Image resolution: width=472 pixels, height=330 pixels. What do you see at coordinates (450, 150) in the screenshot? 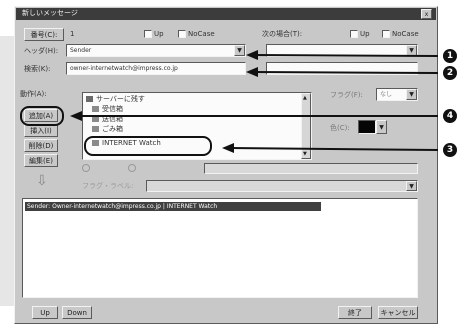
I see `callout-3: 3` at bounding box center [450, 150].